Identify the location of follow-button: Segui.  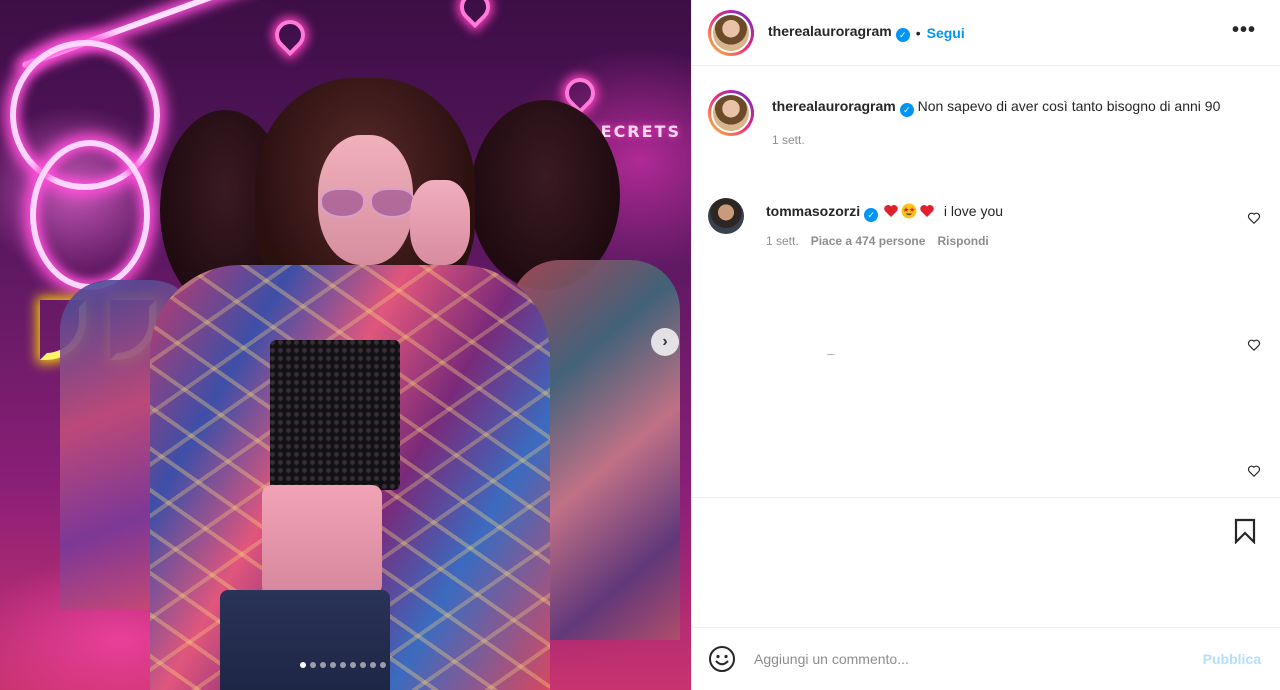
(946, 33).